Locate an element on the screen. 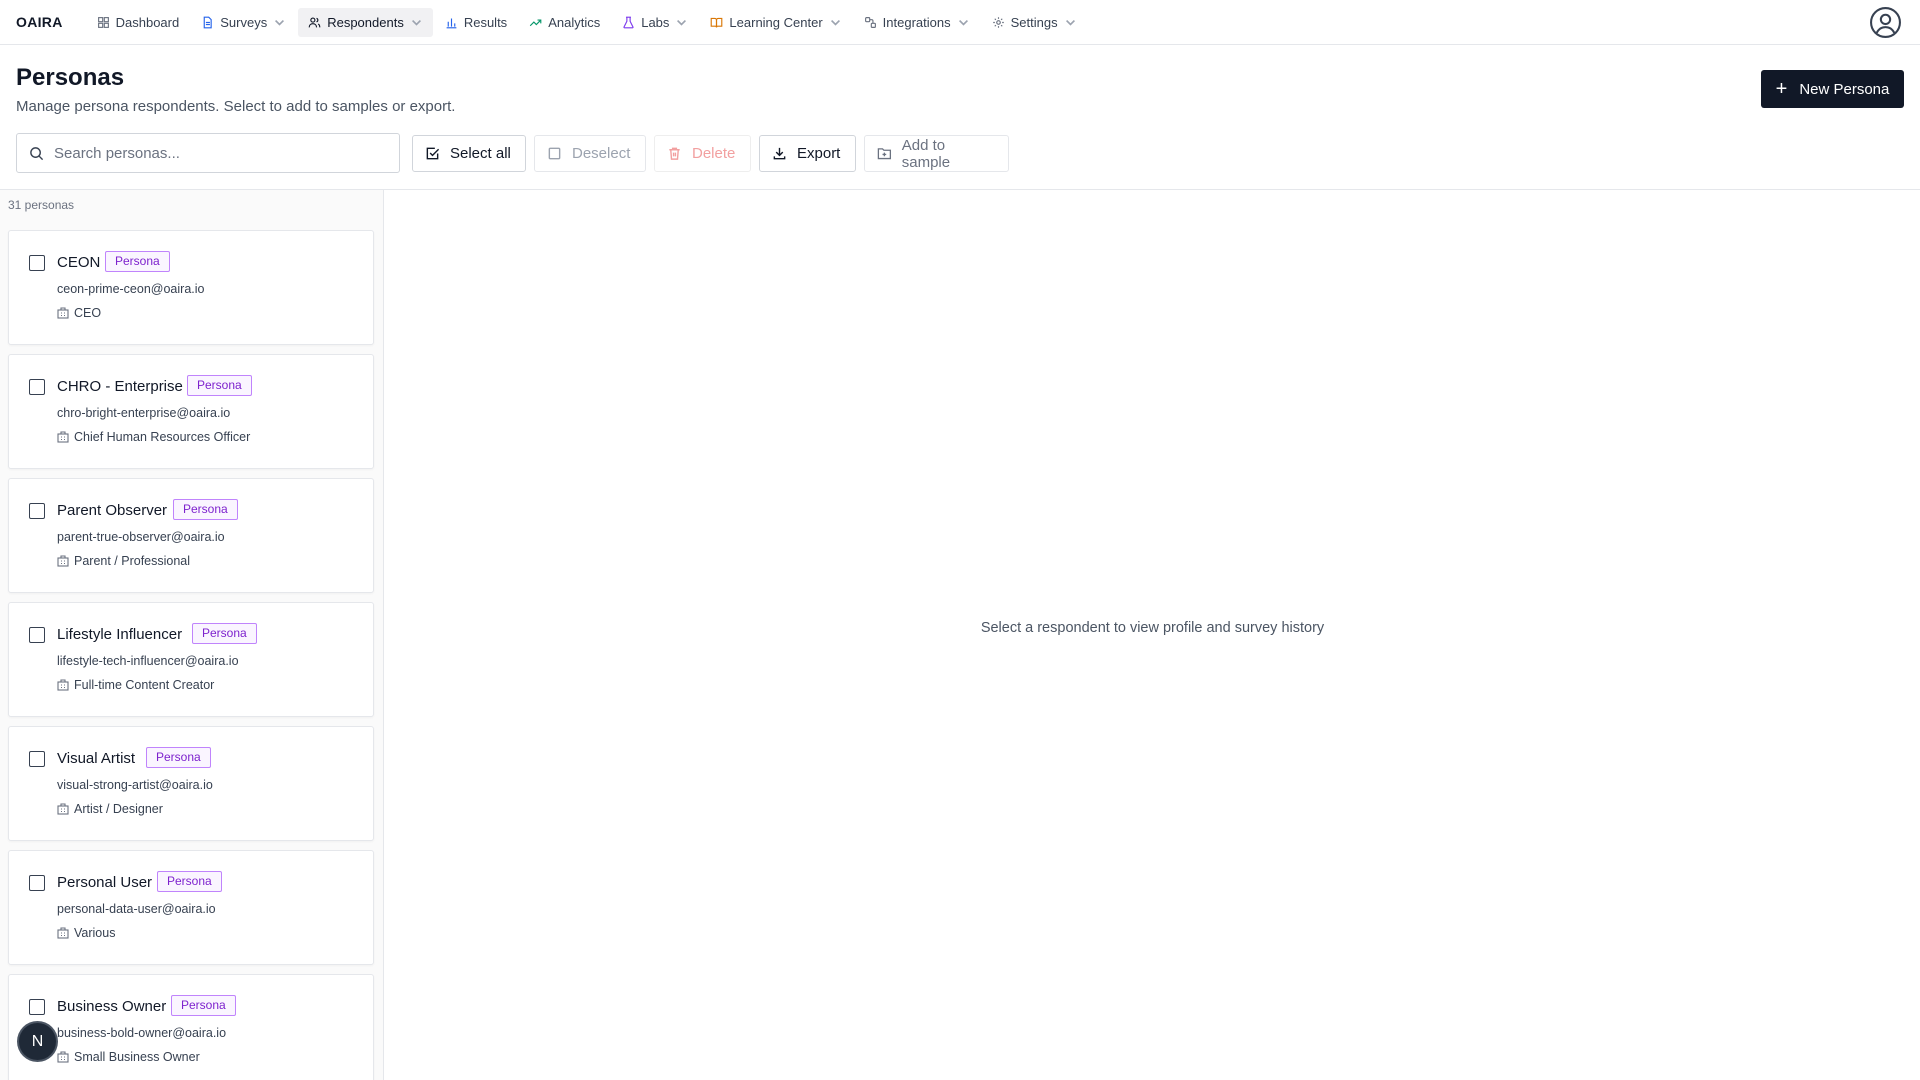 The width and height of the screenshot is (1920, 1080). brand-logo: OAIRA is located at coordinates (39, 22).